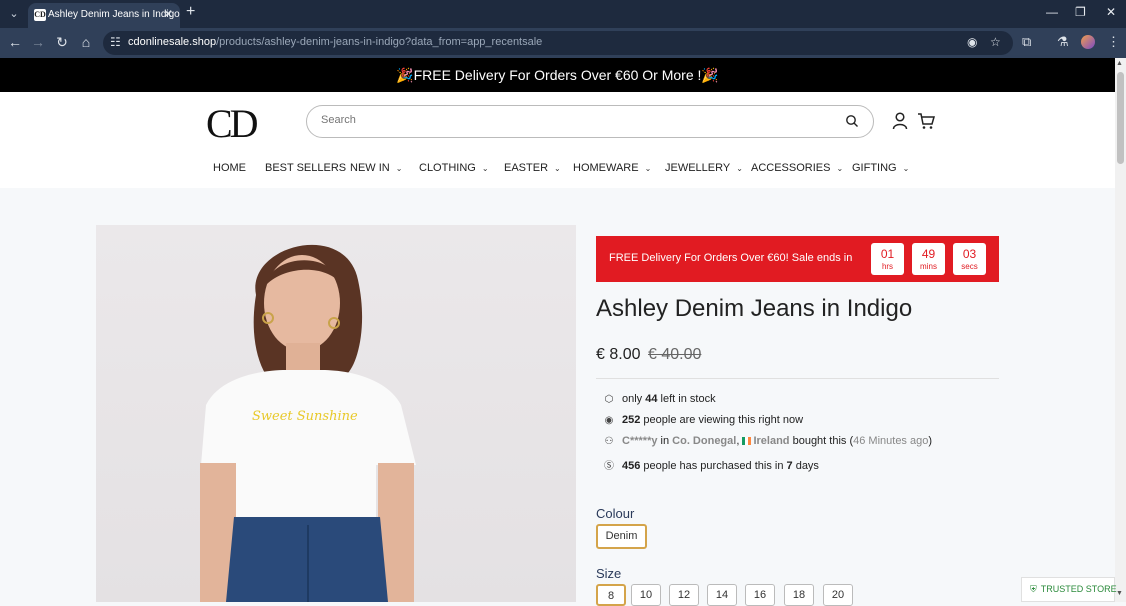  Describe the element at coordinates (838, 595) in the screenshot. I see `size-option: 20` at that location.